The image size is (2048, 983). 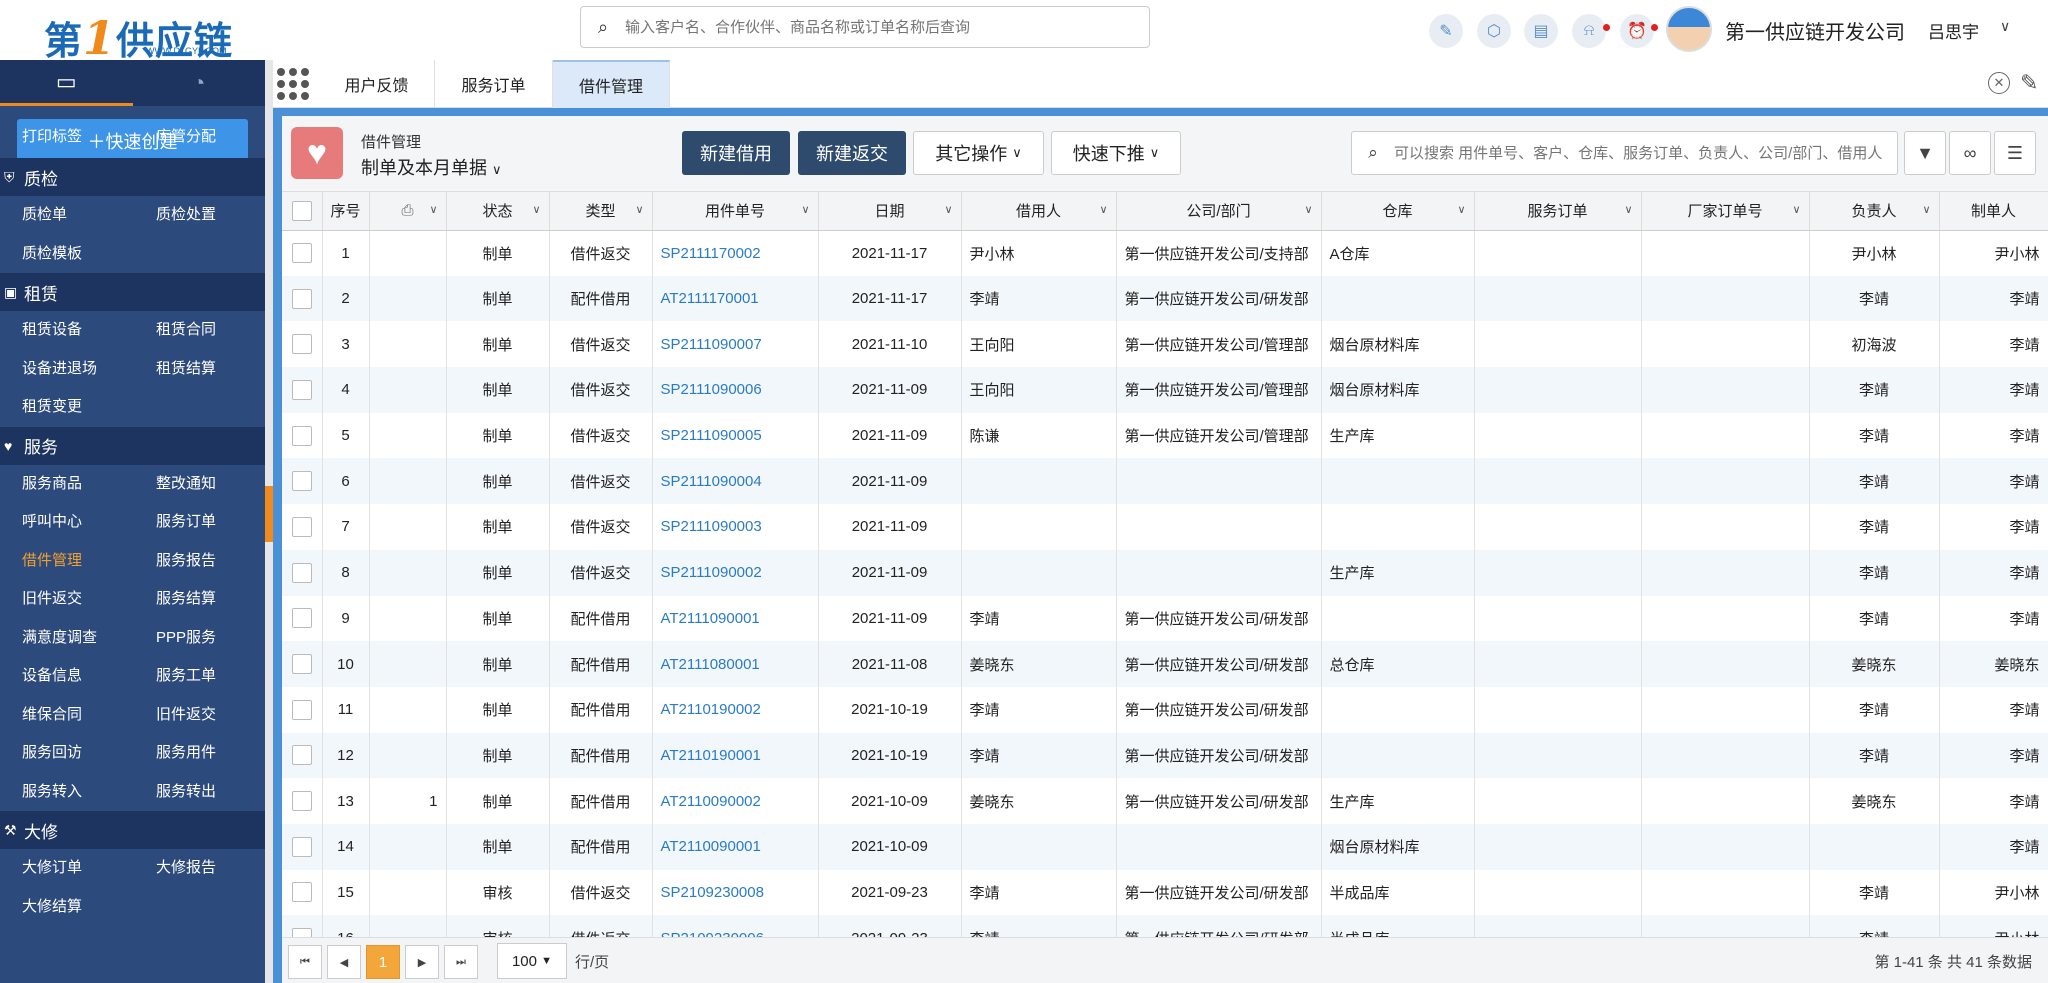 What do you see at coordinates (67, 522) in the screenshot?
I see `sidebar-item: 呼叫中心` at bounding box center [67, 522].